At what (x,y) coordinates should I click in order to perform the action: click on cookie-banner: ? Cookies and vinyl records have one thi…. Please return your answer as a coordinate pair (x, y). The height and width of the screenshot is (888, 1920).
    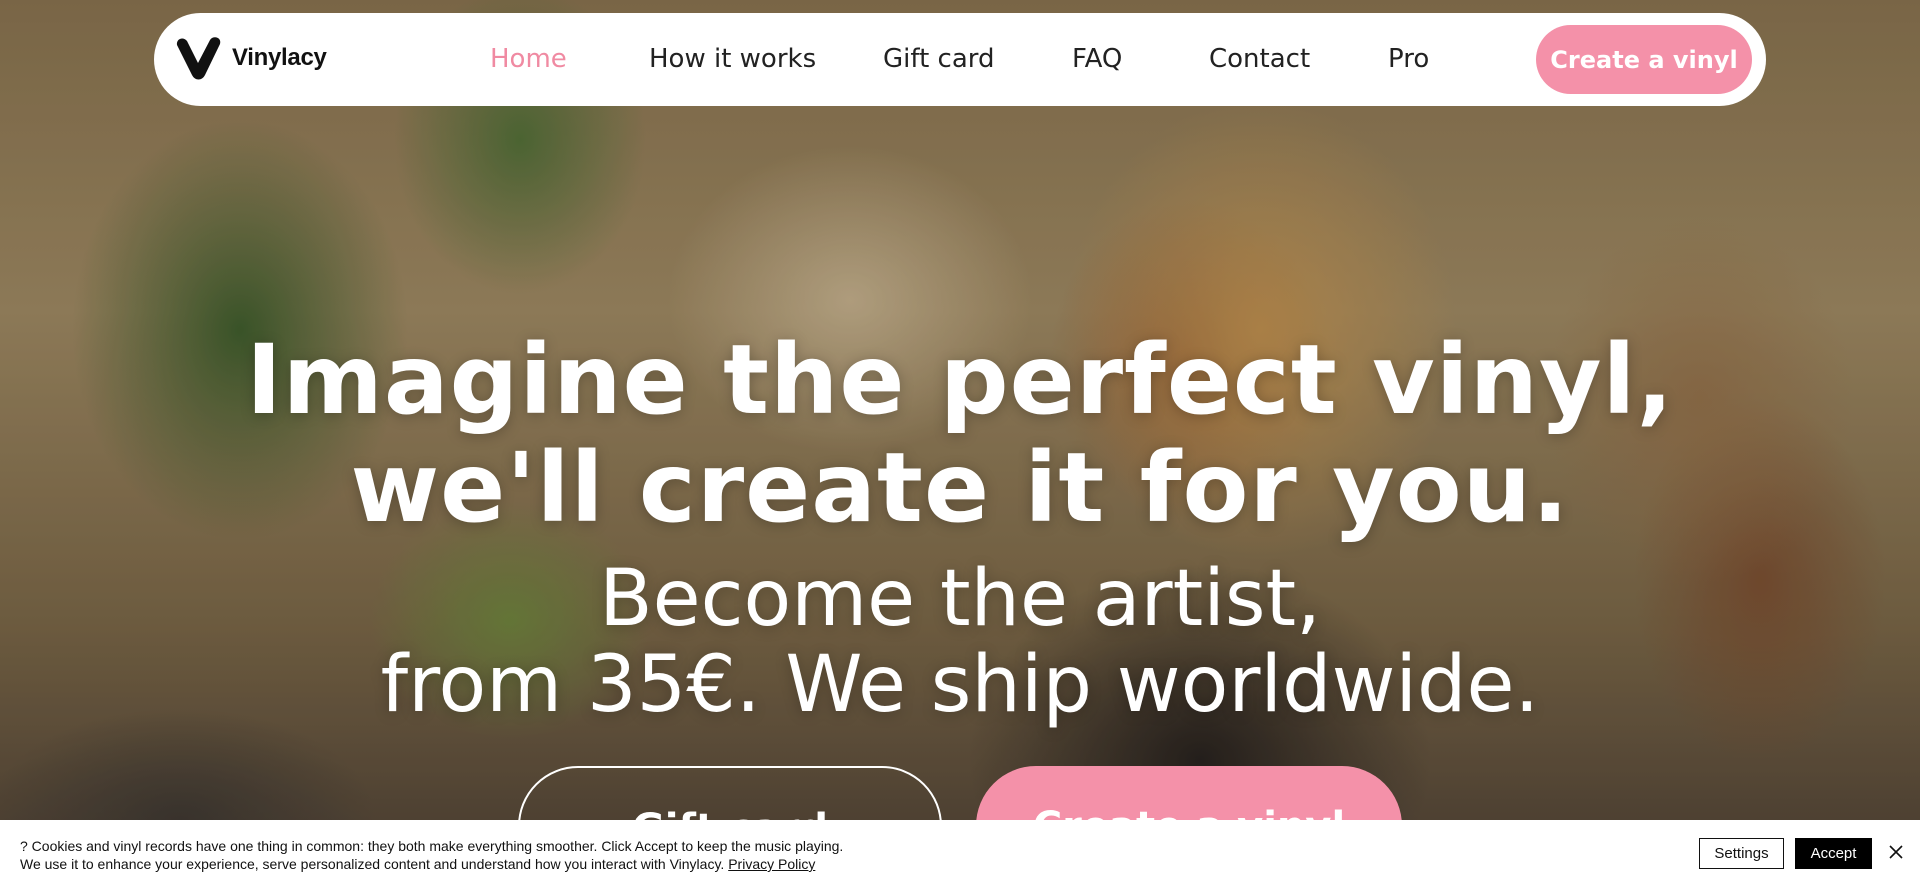
    Looking at the image, I should click on (960, 854).